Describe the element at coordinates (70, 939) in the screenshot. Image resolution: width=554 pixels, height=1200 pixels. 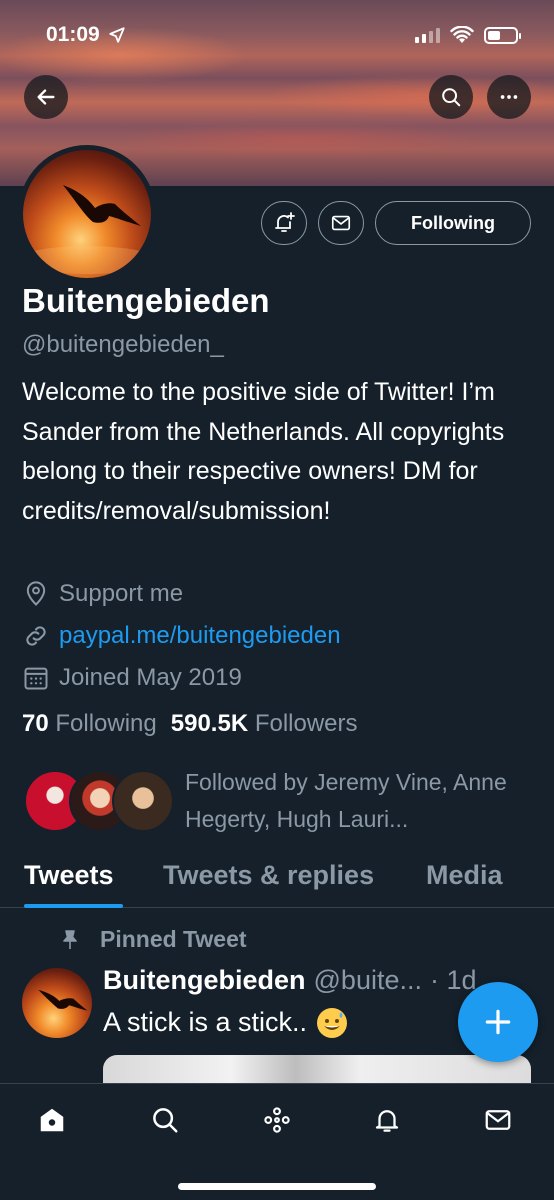
I see `pin-icon` at that location.